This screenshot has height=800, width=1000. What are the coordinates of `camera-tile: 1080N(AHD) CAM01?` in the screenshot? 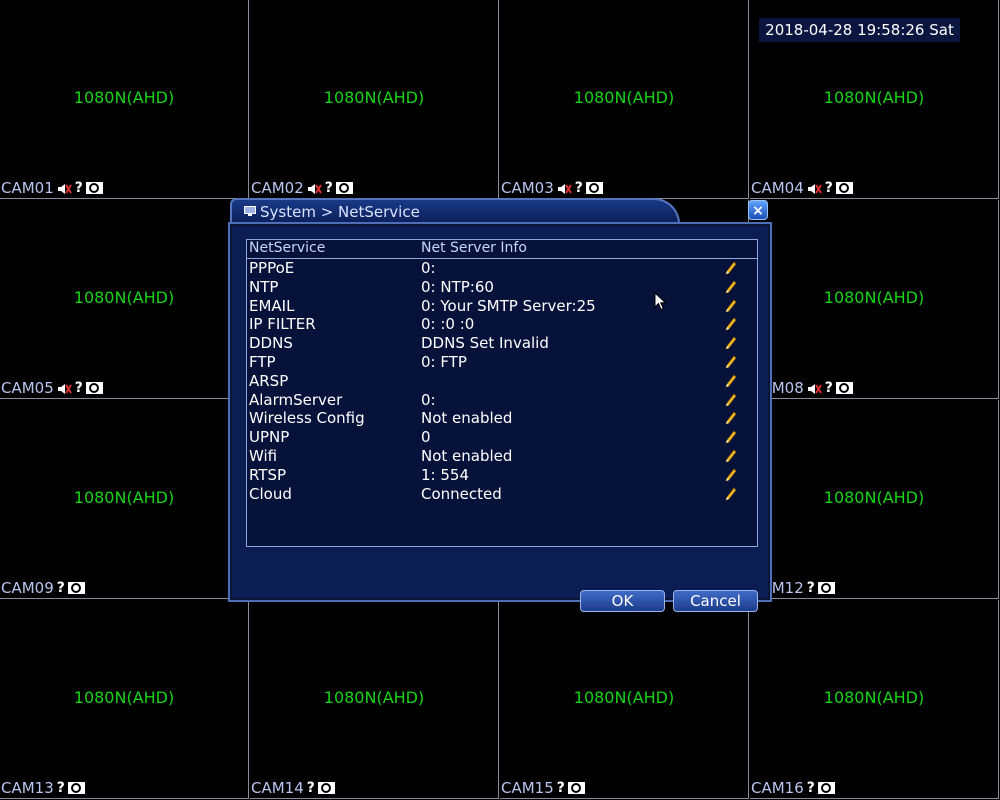 It's located at (124, 99).